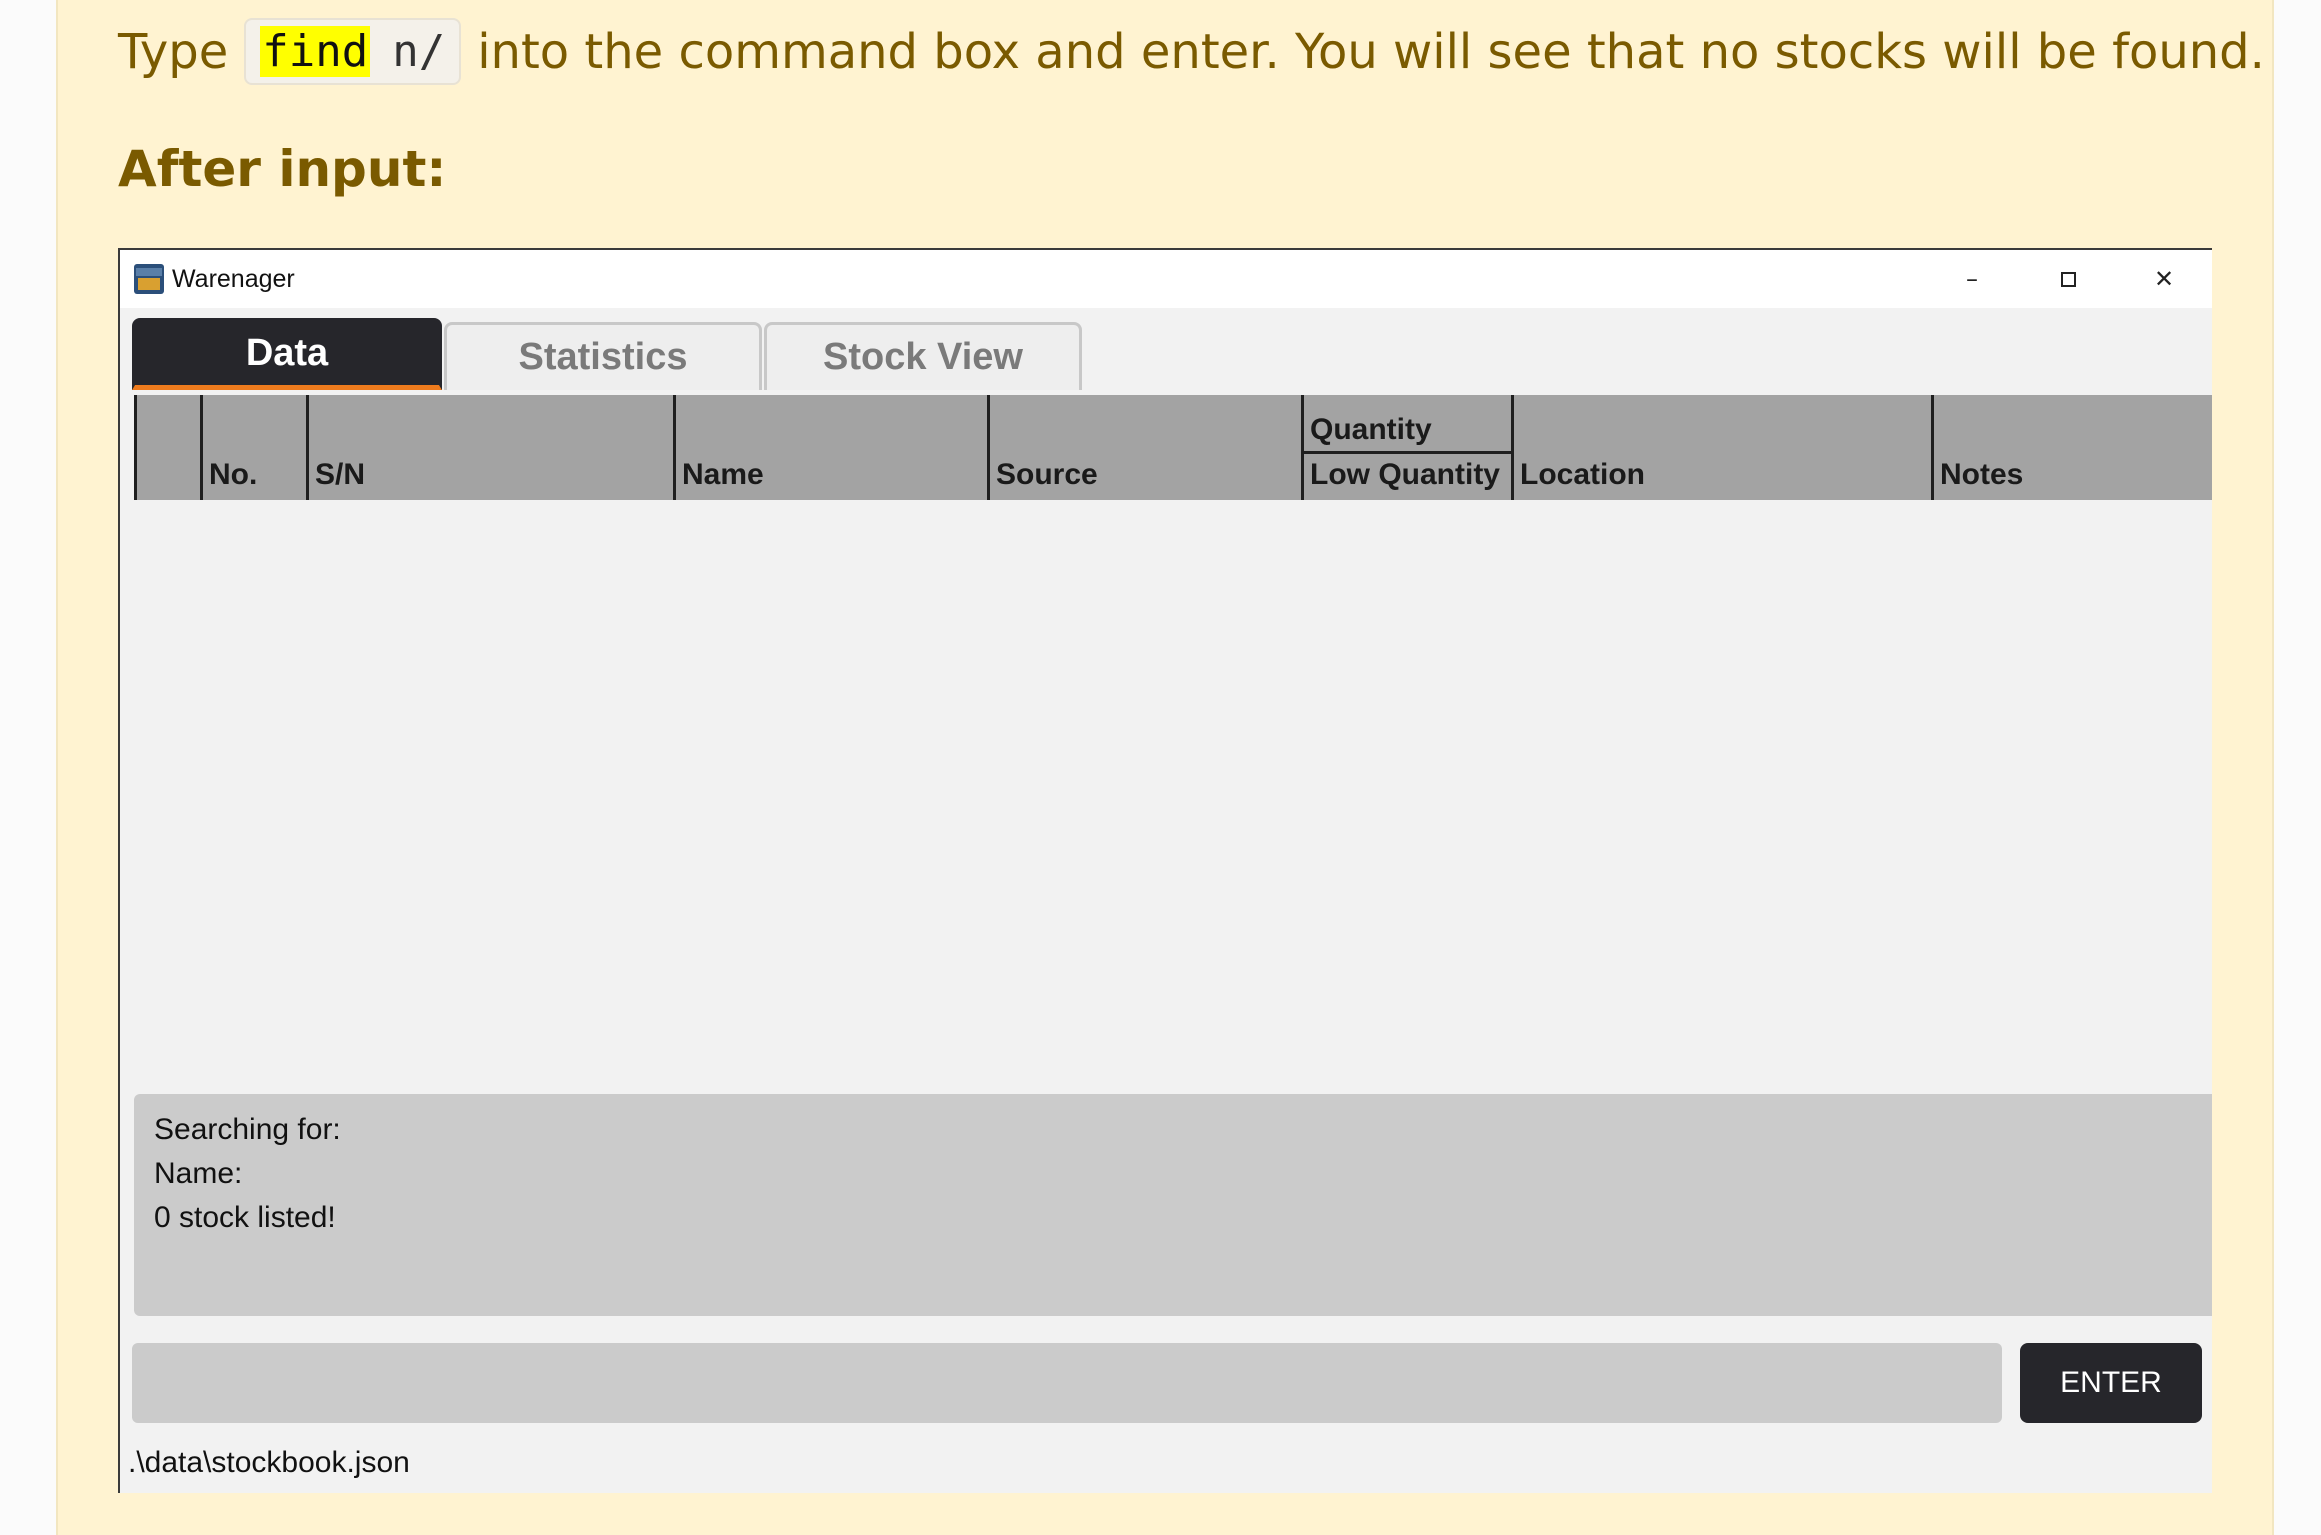  What do you see at coordinates (269, 1462) in the screenshot?
I see `storage-file-path: .\data\stockbook.json` at bounding box center [269, 1462].